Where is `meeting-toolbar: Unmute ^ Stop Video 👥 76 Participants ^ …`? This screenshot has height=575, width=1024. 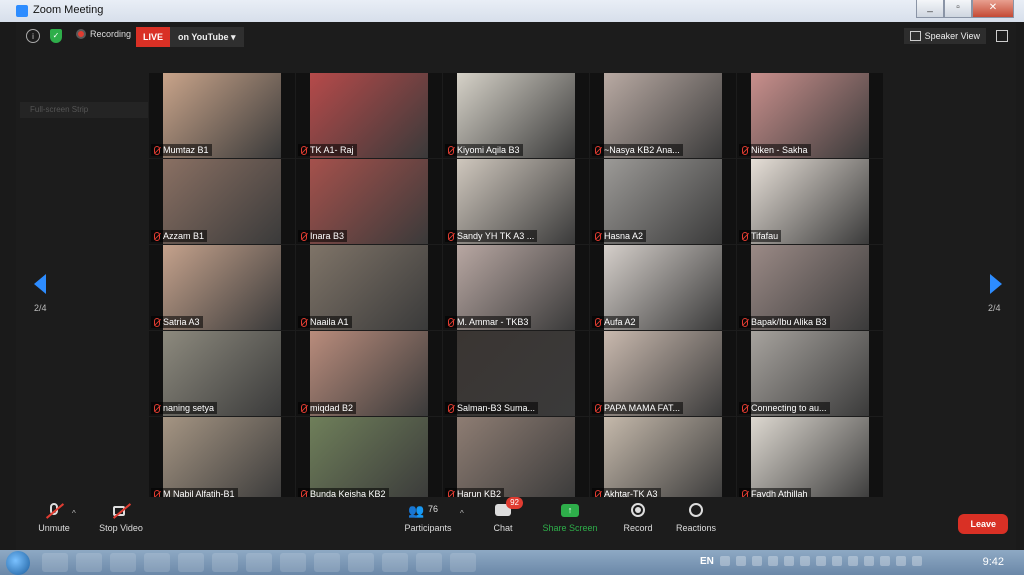
meeting-toolbar: Unmute ^ Stop Video 👥 76 Participants ^ … is located at coordinates (516, 523).